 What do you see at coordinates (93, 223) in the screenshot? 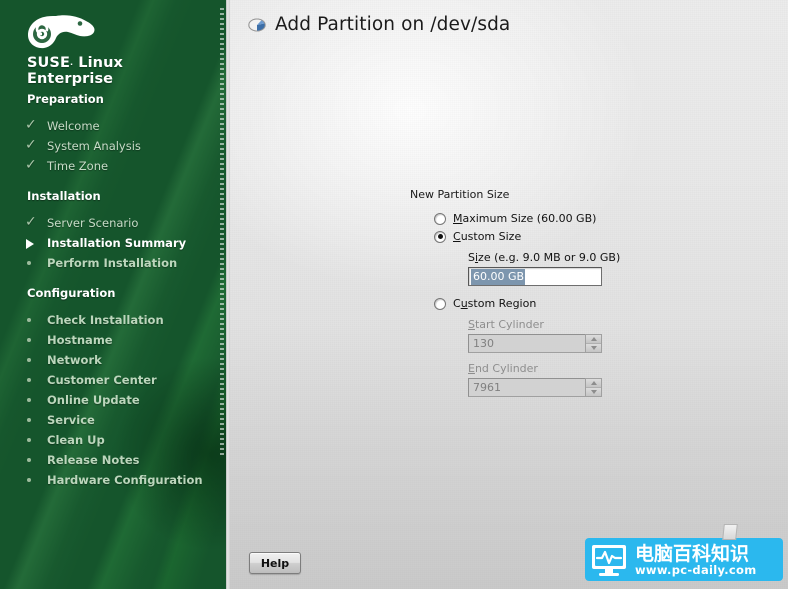
I see `sidebar-item-label: Server Scenario` at bounding box center [93, 223].